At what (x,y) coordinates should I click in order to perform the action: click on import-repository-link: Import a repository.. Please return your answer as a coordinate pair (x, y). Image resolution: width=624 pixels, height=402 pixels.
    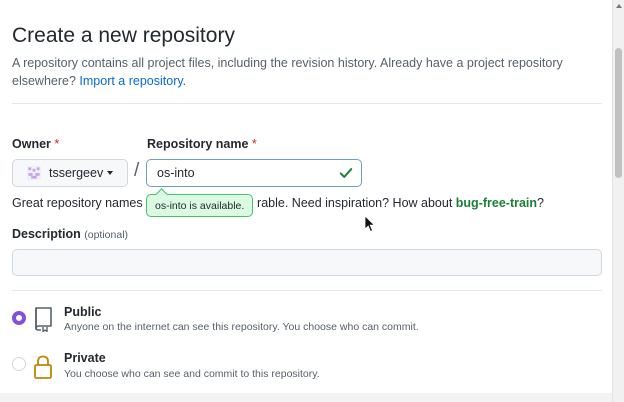
    Looking at the image, I should click on (132, 81).